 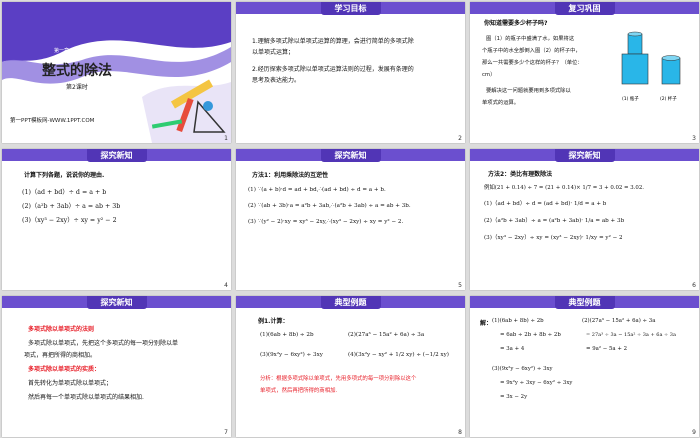 What do you see at coordinates (276, 80) in the screenshot?
I see `goal-line: 思考及表达能力。` at bounding box center [276, 80].